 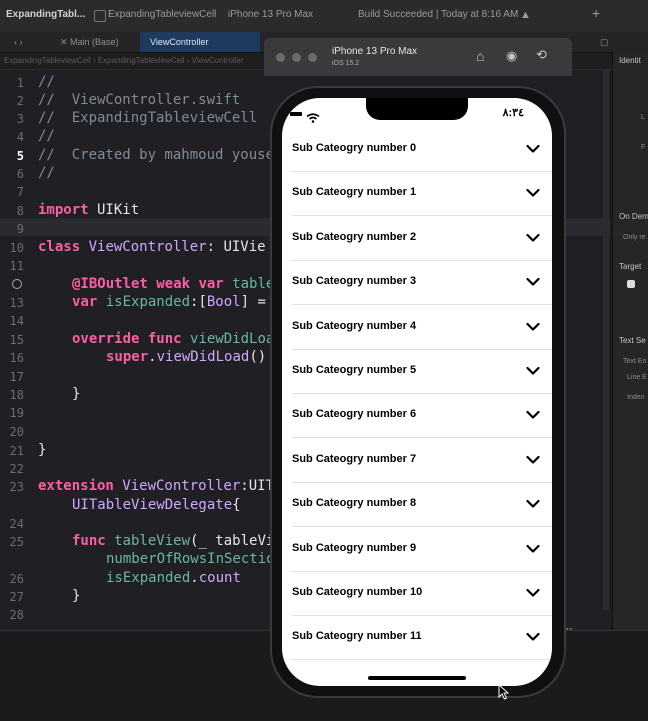 I want to click on line-number: 1, so click(x=20, y=83).